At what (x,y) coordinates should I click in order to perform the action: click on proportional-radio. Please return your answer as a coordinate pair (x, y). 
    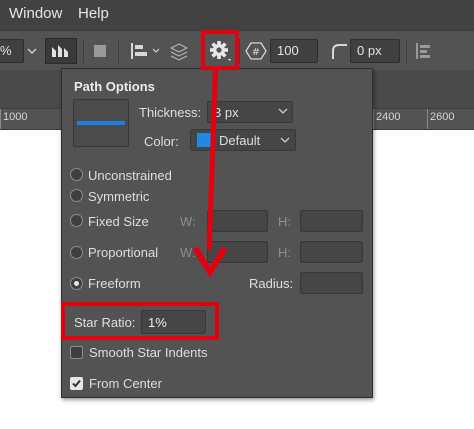
    Looking at the image, I should click on (76, 252).